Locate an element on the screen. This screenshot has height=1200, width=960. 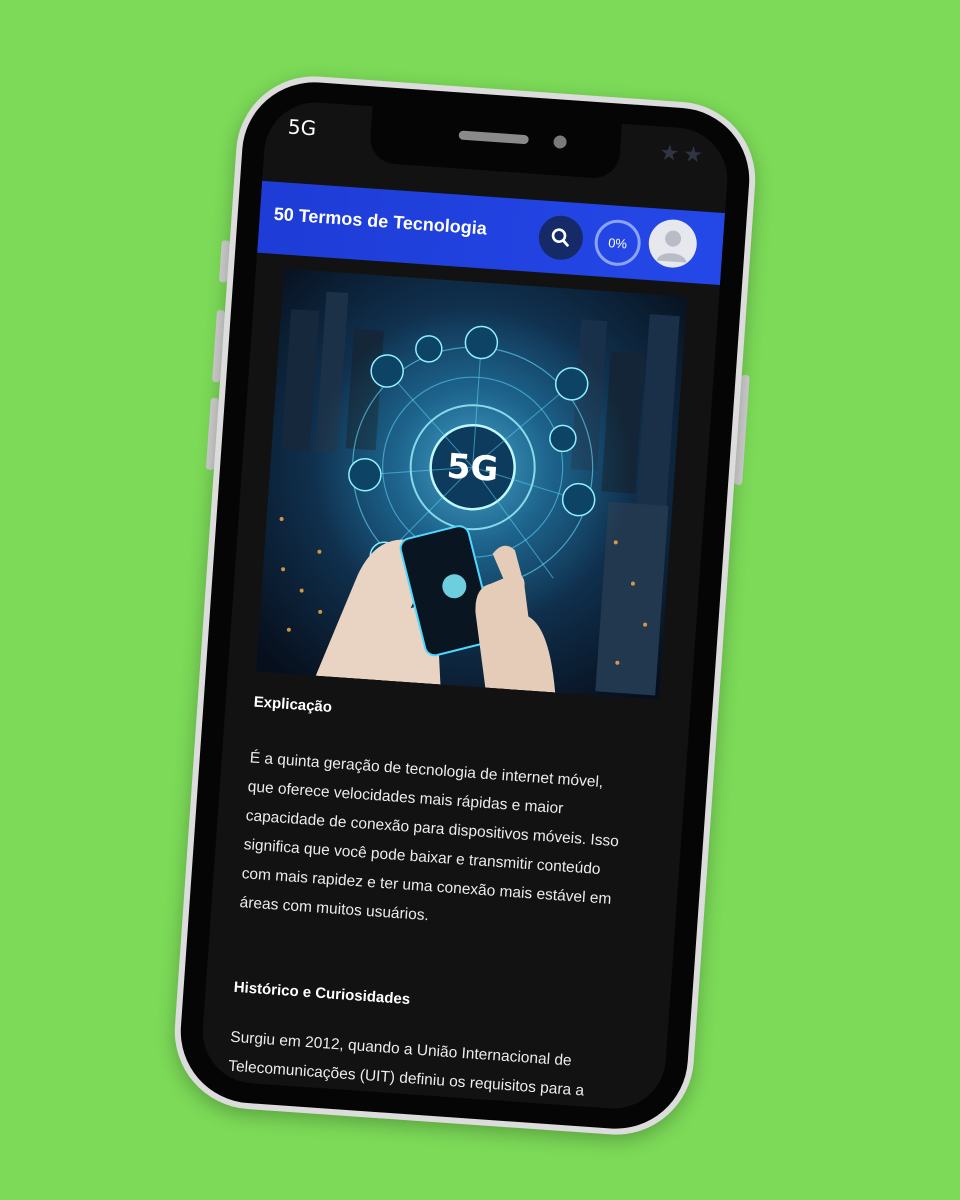
search-icon is located at coordinates (560, 237).